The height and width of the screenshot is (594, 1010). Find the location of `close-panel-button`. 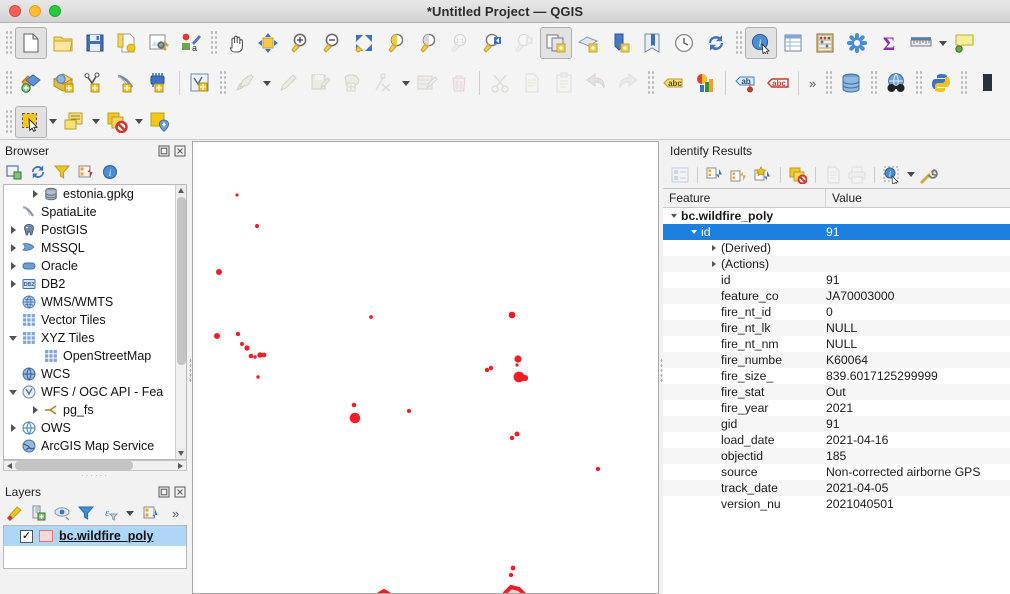

close-panel-button is located at coordinates (179, 491).